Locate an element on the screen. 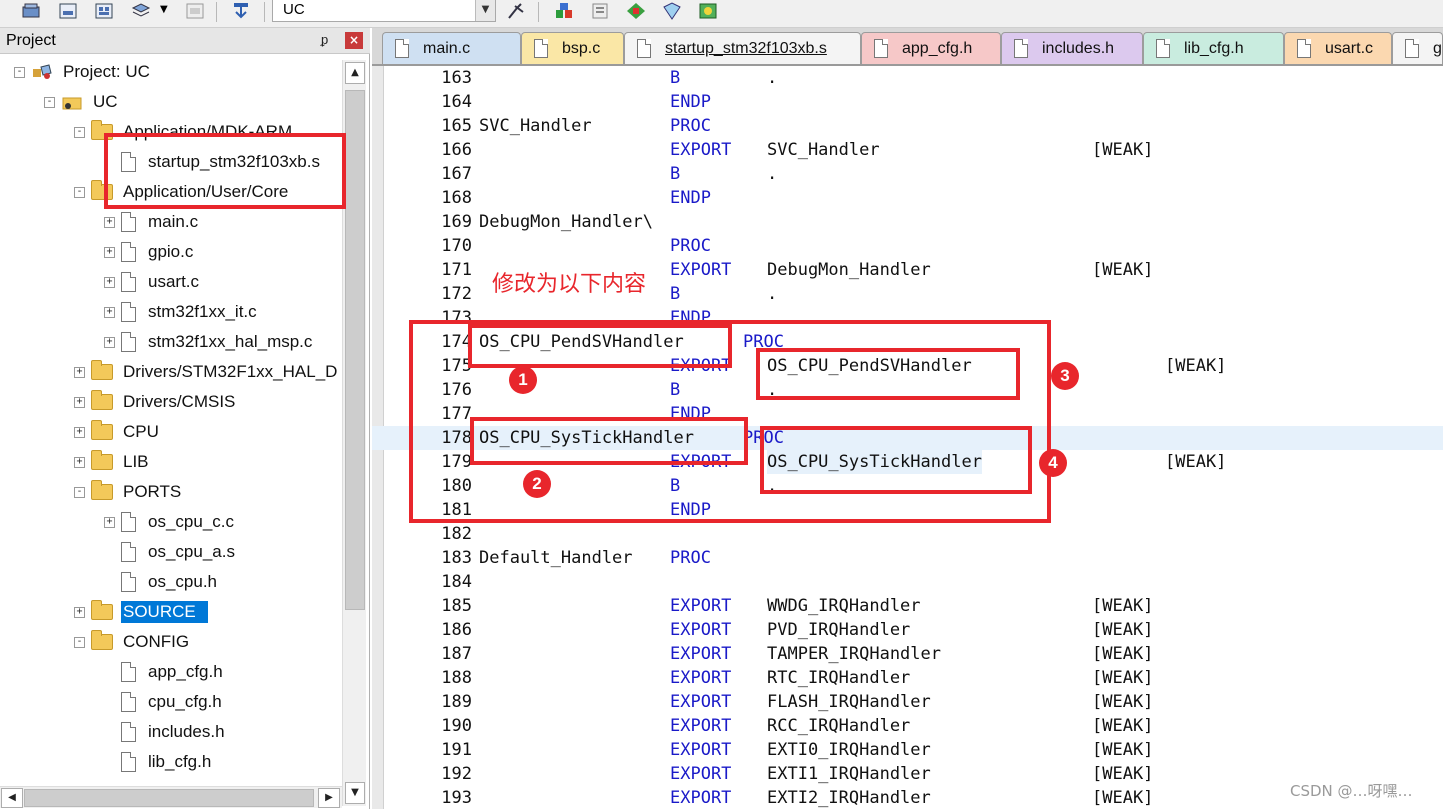  translate-icon is located at coordinates (68, 11).